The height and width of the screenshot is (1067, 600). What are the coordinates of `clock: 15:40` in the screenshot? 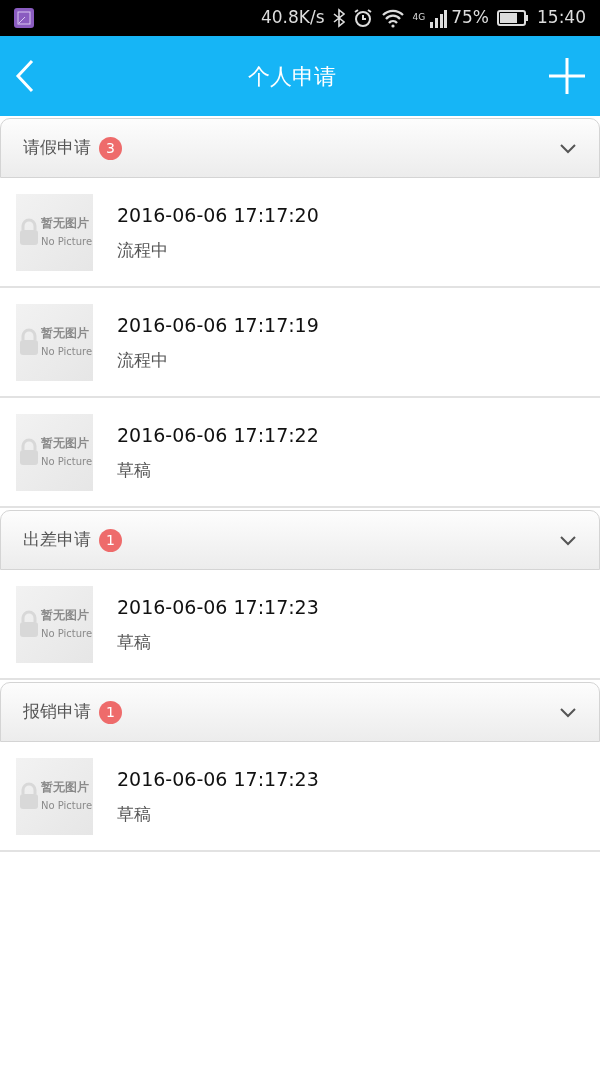 It's located at (561, 18).